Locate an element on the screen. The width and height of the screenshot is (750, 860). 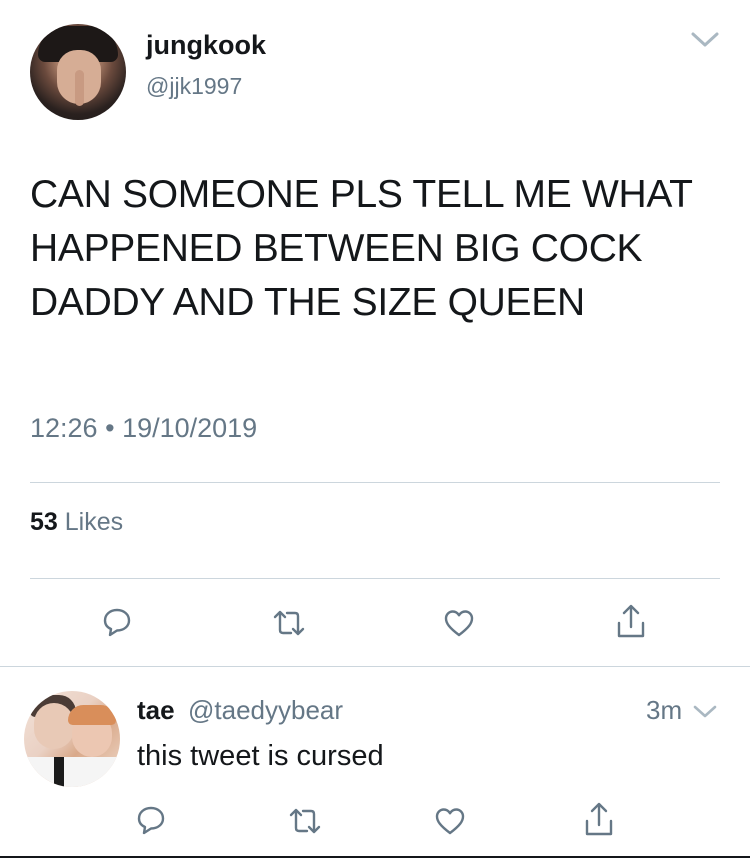
likes-number: 53 is located at coordinates (44, 522).